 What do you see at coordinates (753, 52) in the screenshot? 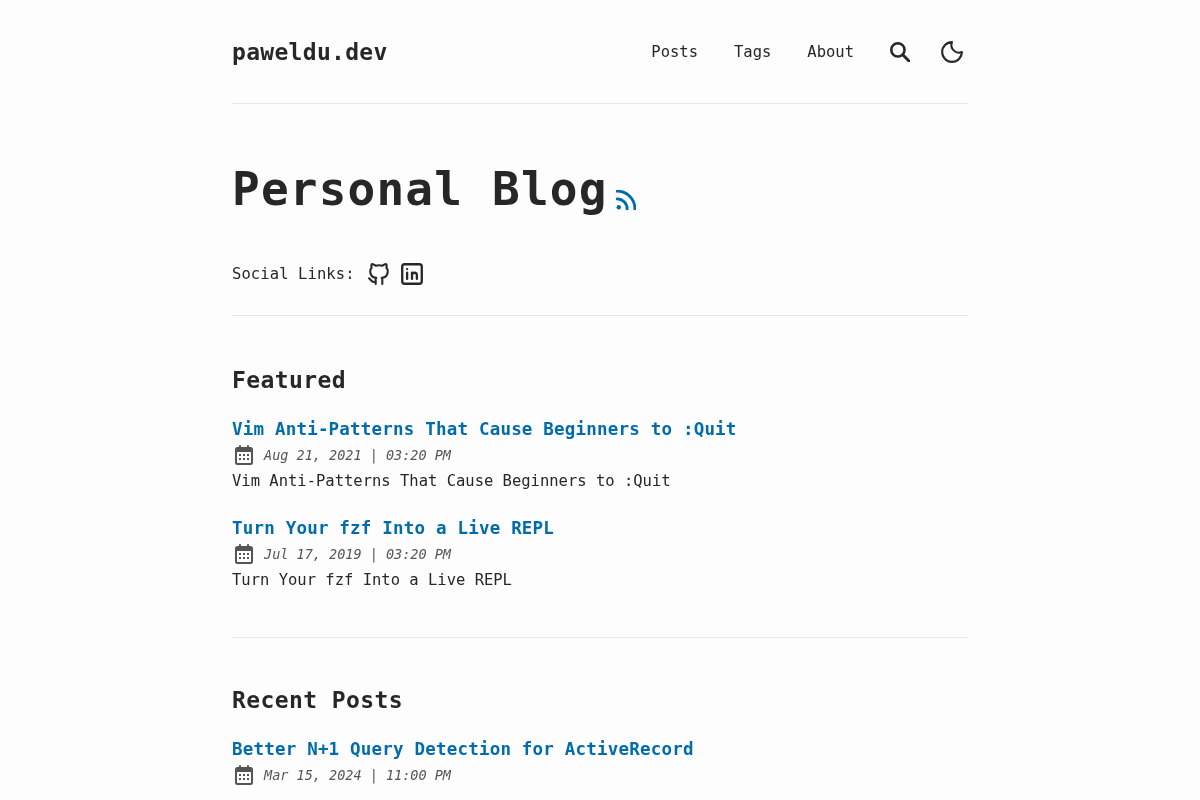
I see `nav-link: Tags` at bounding box center [753, 52].